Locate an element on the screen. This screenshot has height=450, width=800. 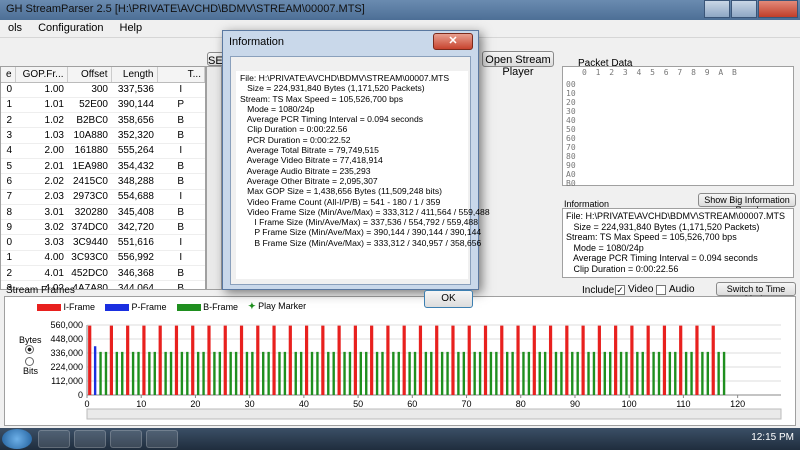
ok-button: OK is located at coordinates (448, 299).